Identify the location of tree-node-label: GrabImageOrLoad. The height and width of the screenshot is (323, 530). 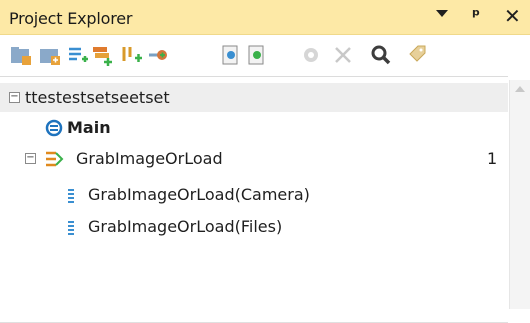
(149, 158).